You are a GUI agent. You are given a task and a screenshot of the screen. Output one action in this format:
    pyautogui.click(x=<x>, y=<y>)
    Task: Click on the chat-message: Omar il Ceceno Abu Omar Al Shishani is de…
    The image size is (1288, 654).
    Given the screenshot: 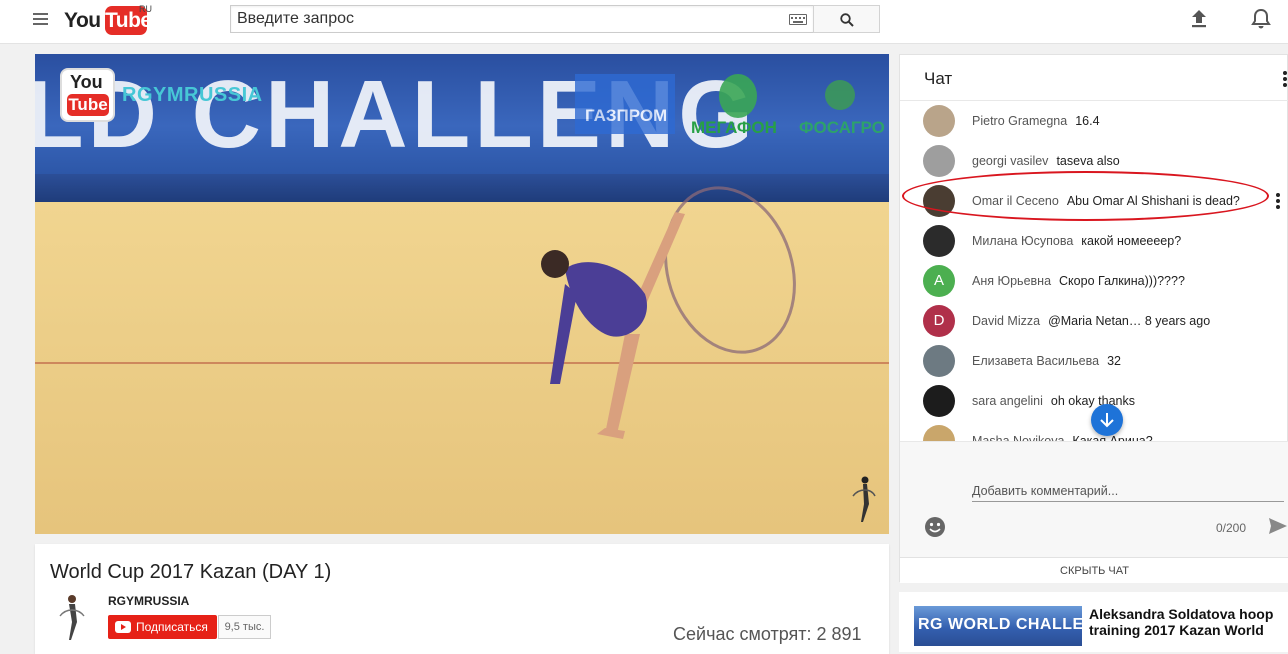 What is the action you would take?
    pyautogui.click(x=1094, y=201)
    